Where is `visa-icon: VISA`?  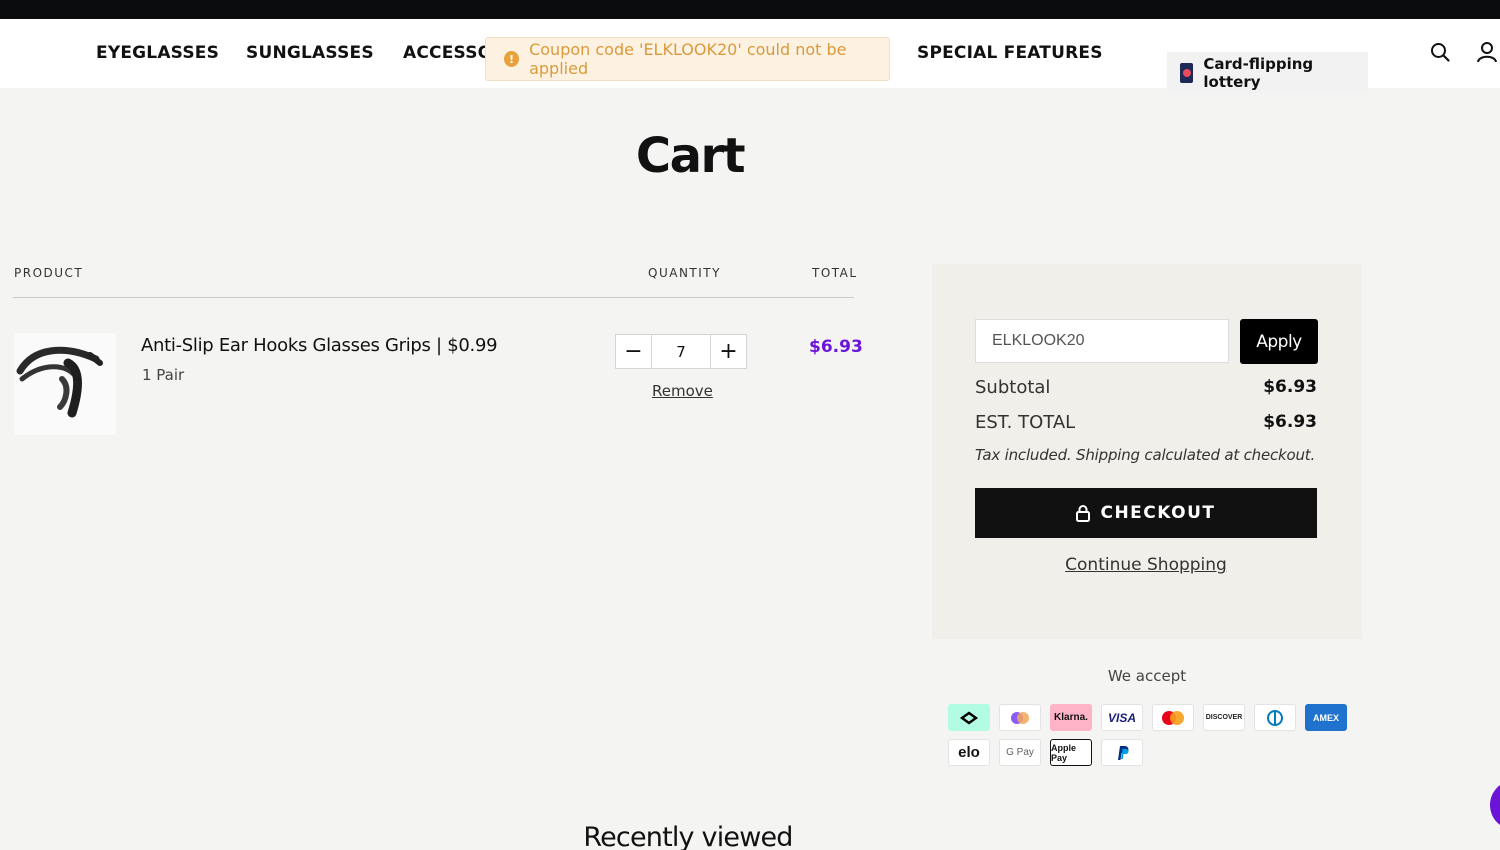
visa-icon: VISA is located at coordinates (1122, 717).